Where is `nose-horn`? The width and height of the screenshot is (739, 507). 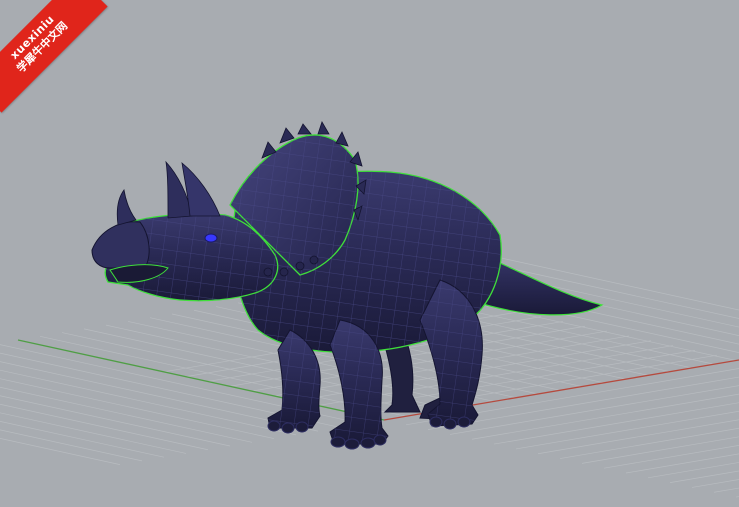
nose-horn is located at coordinates (126, 207).